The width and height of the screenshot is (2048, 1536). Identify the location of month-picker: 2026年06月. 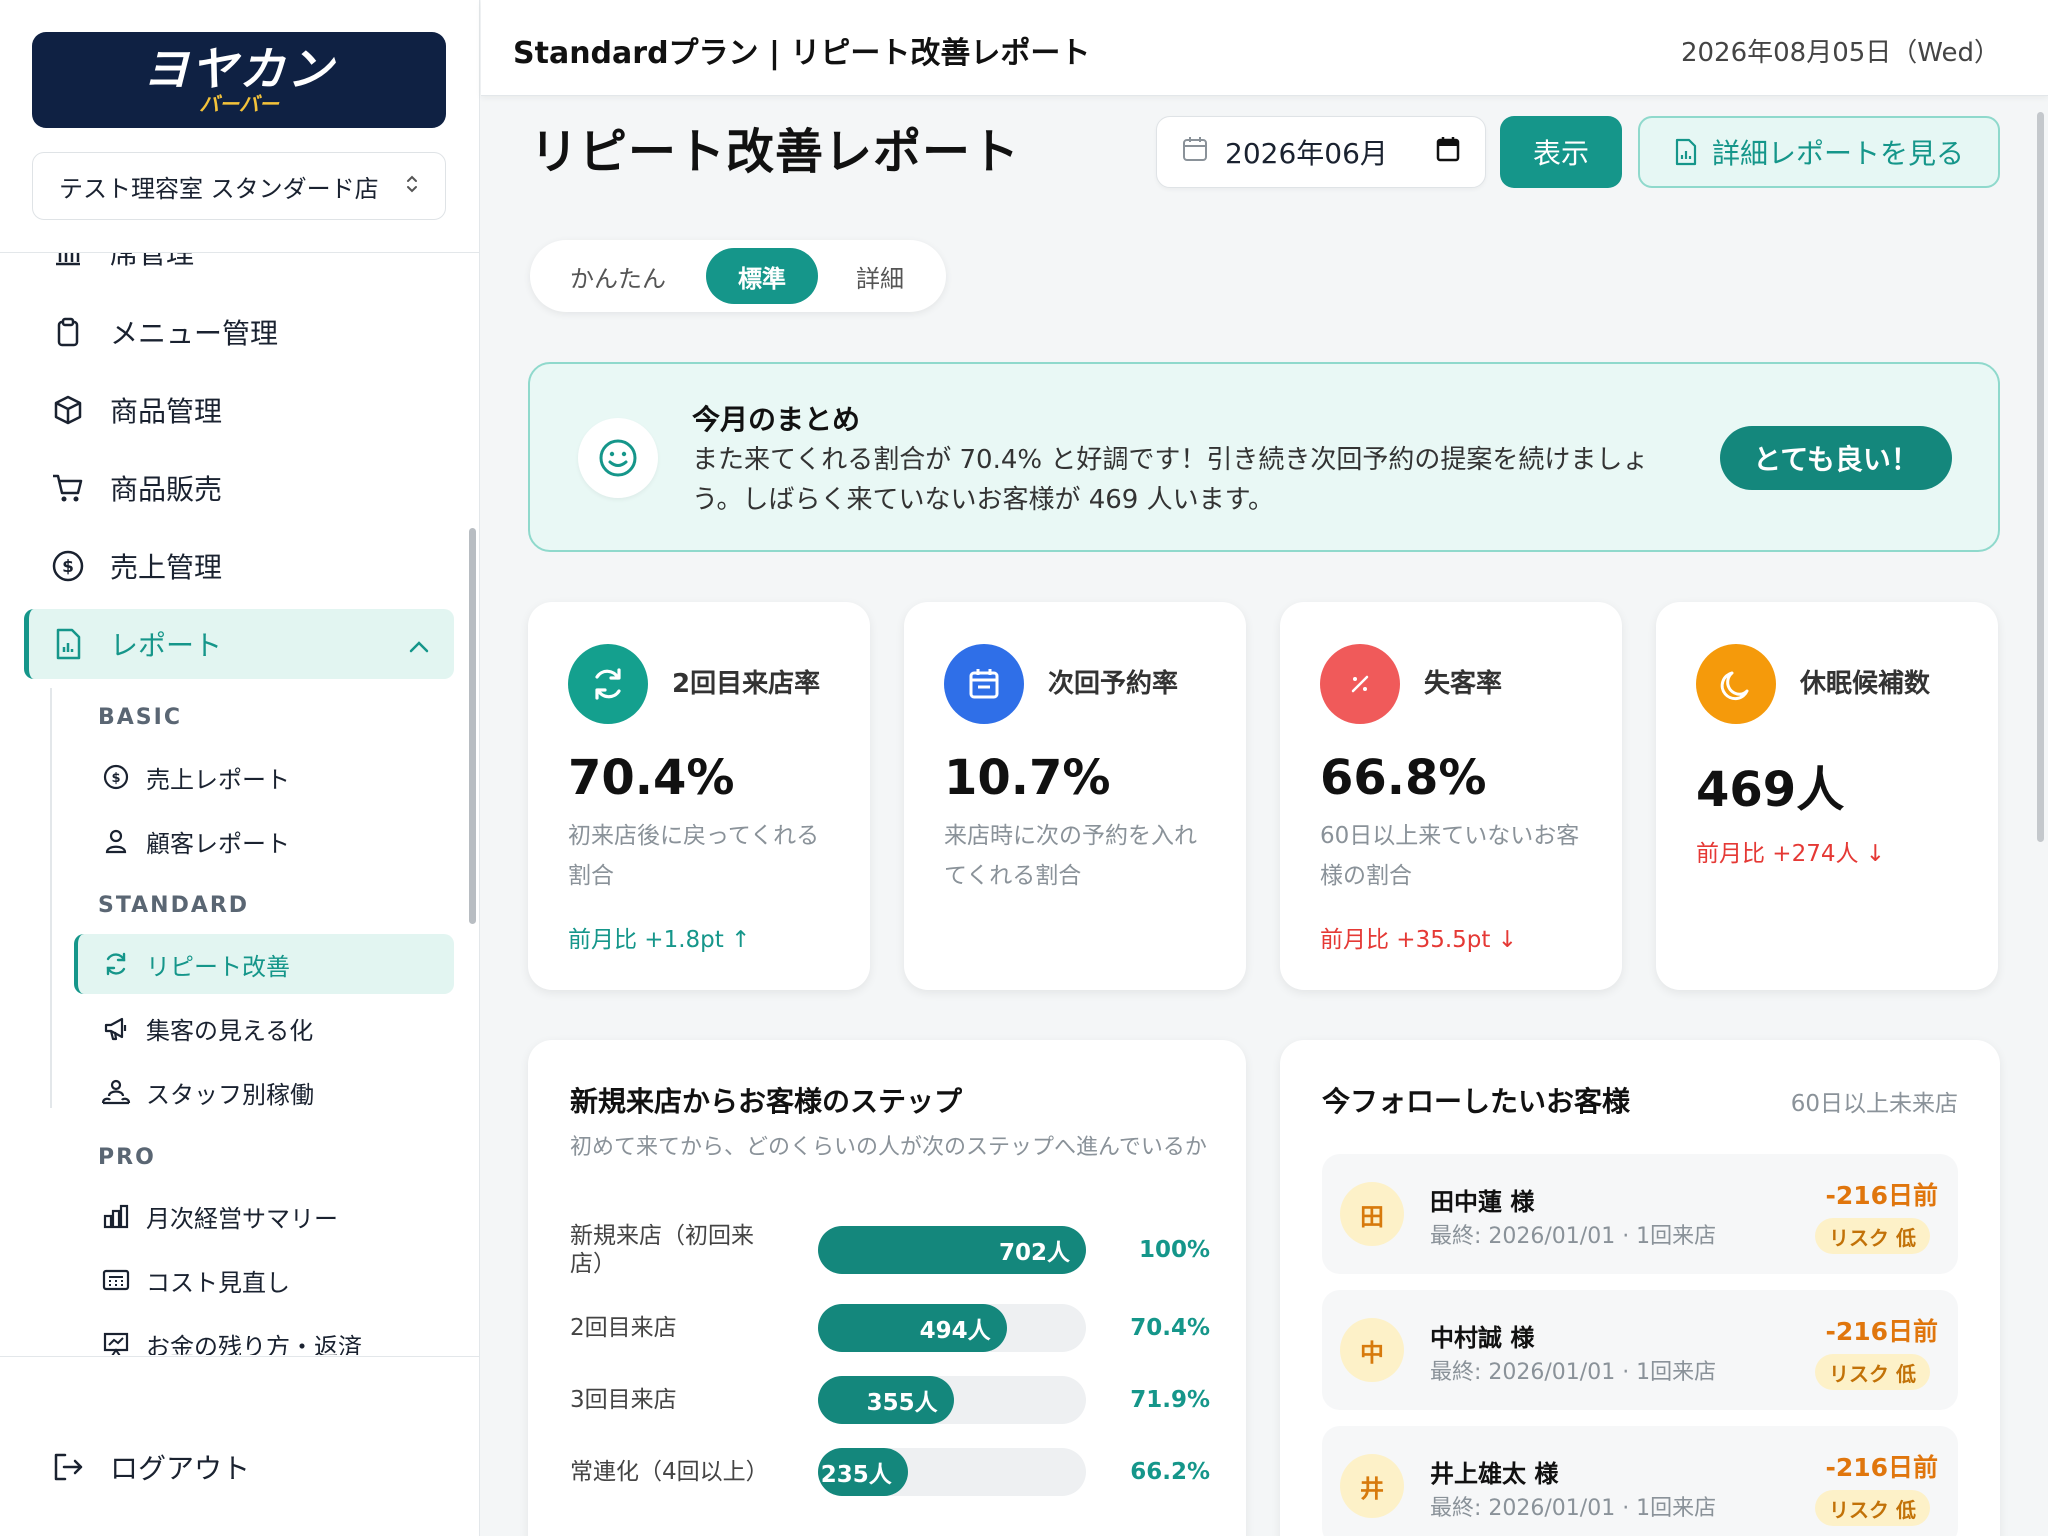
(1321, 152).